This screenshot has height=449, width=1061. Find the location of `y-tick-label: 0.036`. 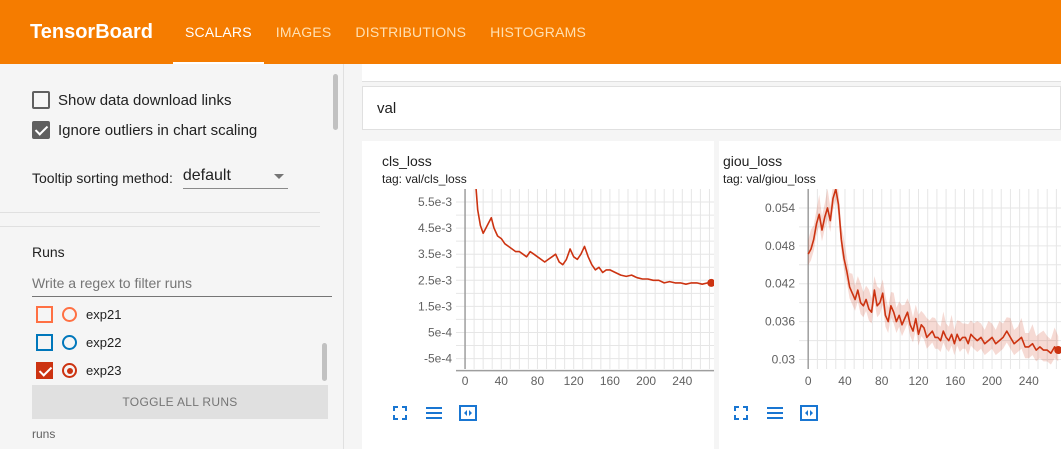

y-tick-label: 0.036 is located at coordinates (780, 322).